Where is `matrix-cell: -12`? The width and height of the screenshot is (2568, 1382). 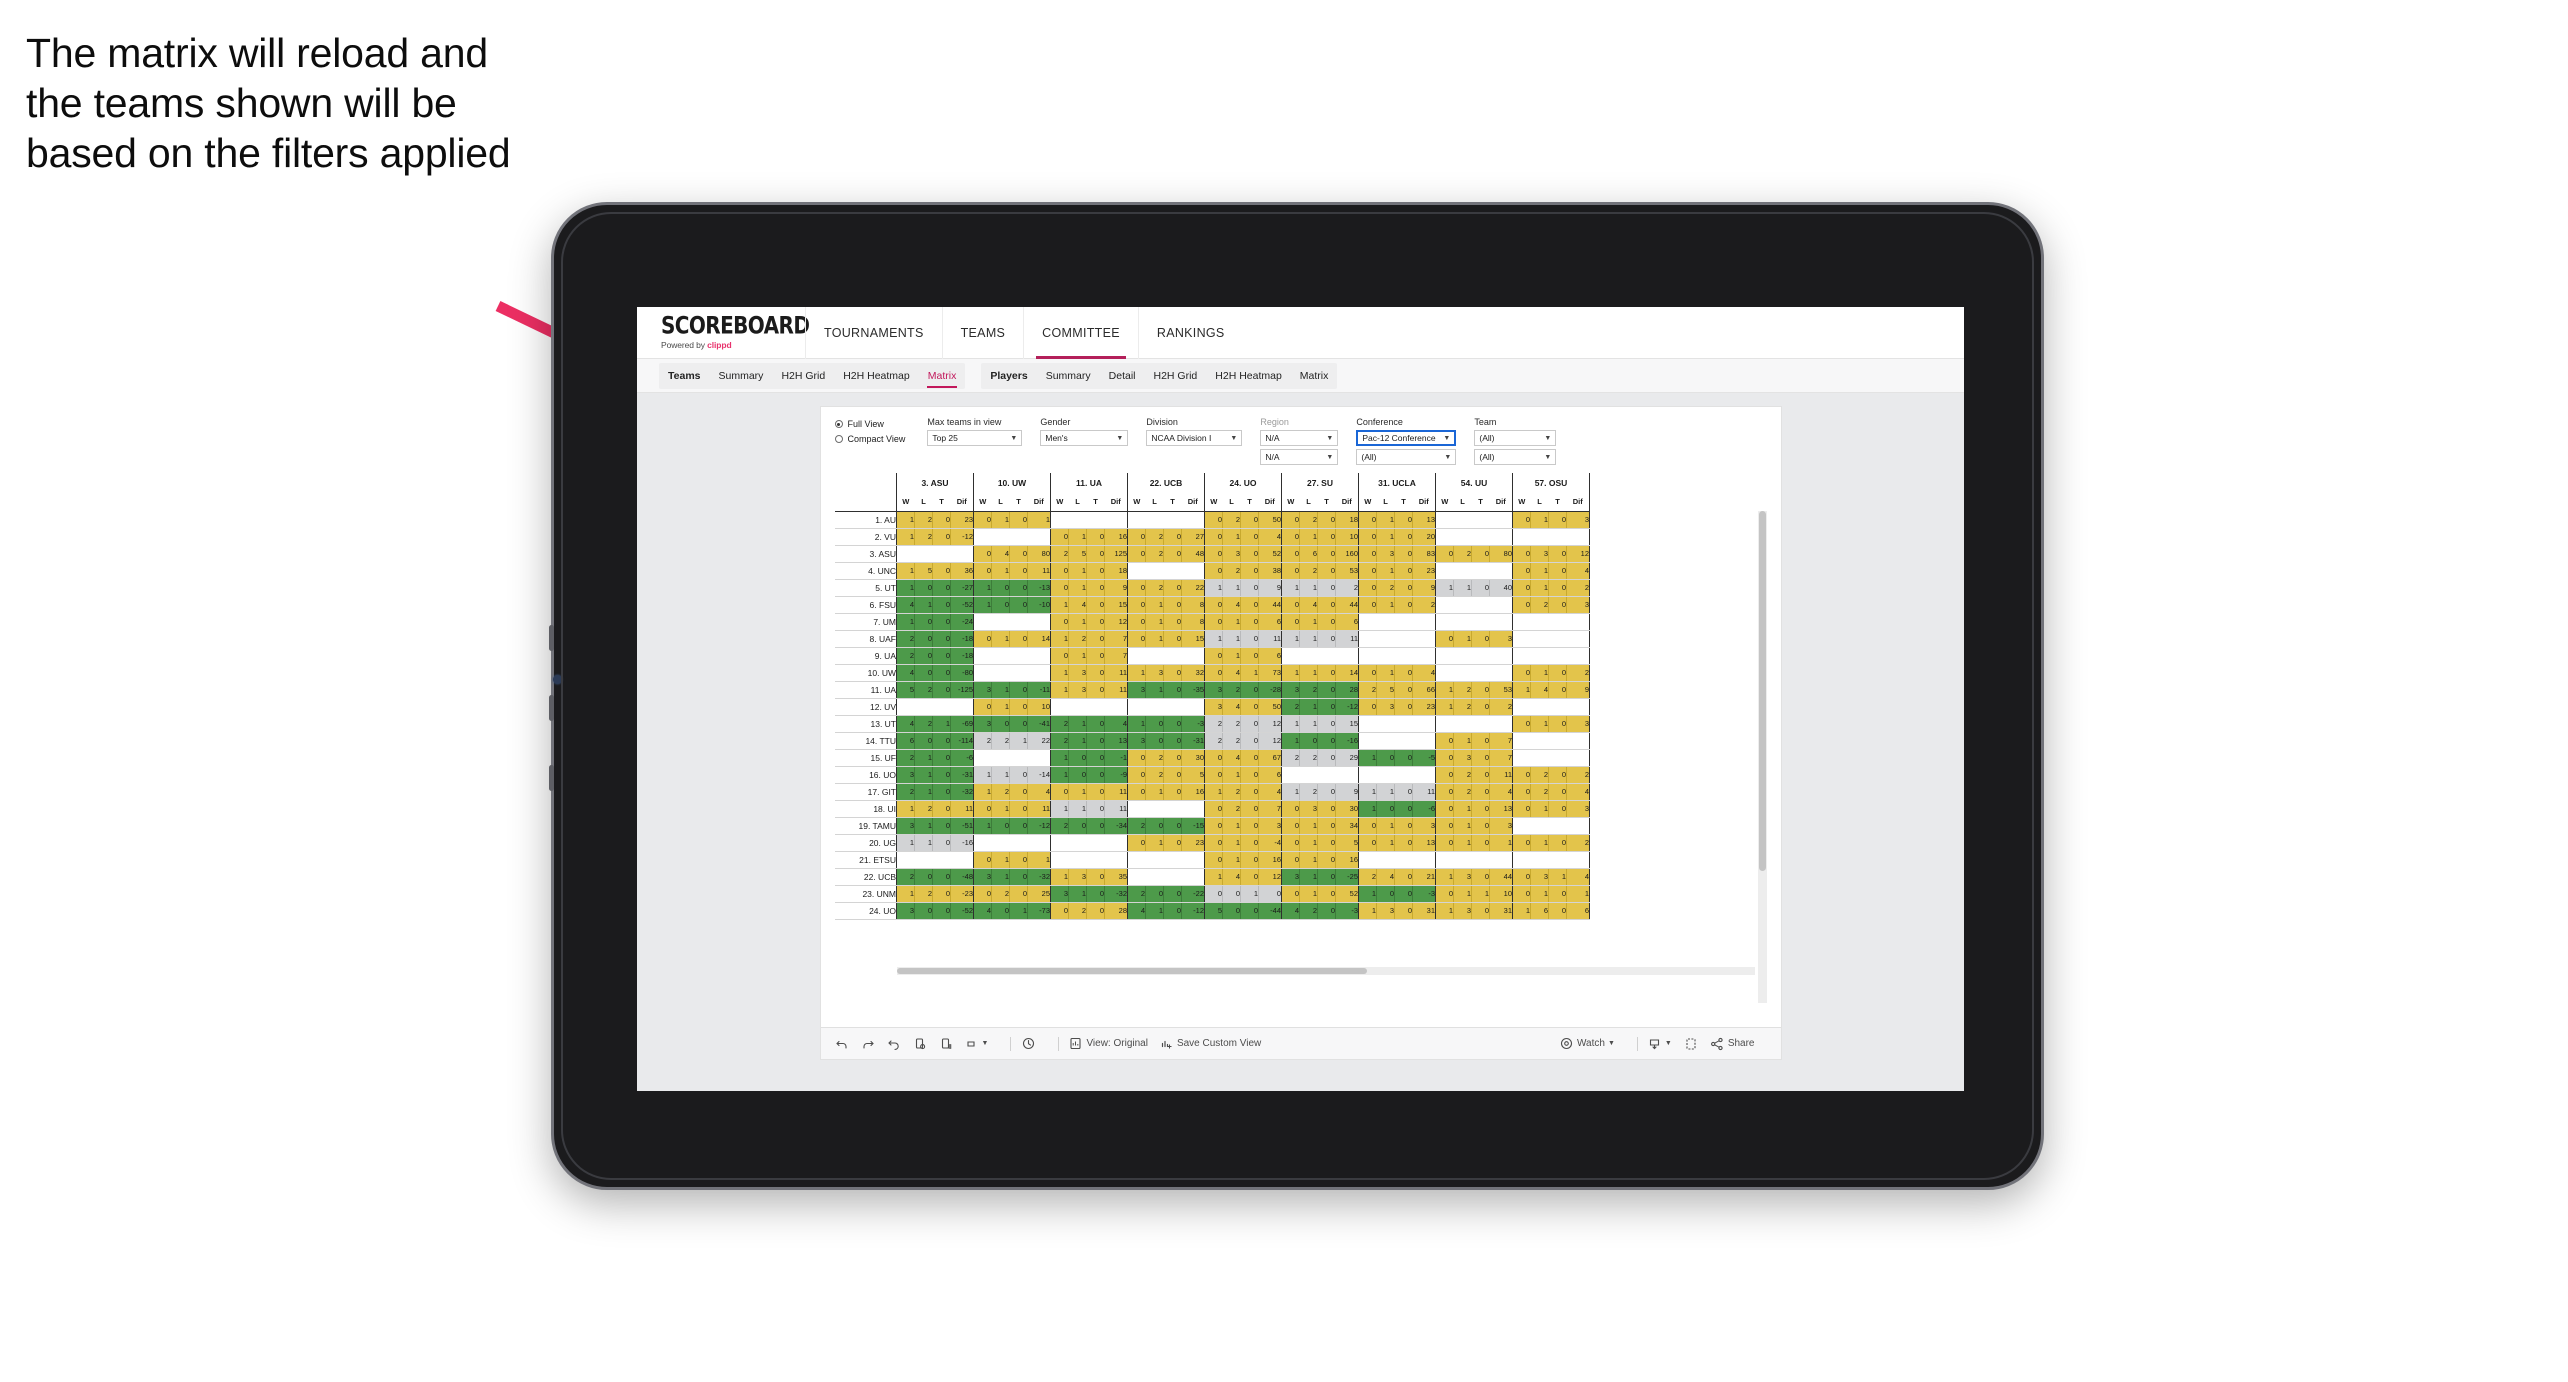 matrix-cell: -12 is located at coordinates (1347, 707).